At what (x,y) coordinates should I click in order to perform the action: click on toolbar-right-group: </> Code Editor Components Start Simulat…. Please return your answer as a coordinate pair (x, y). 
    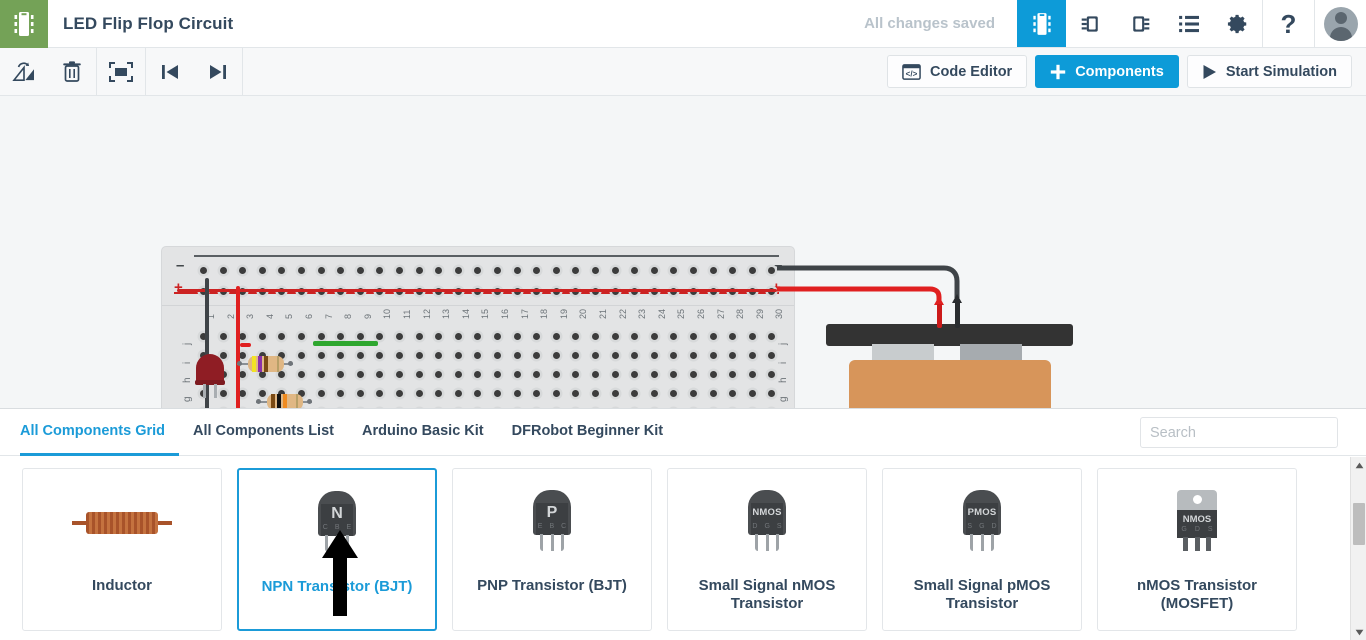
    Looking at the image, I should click on (1126, 71).